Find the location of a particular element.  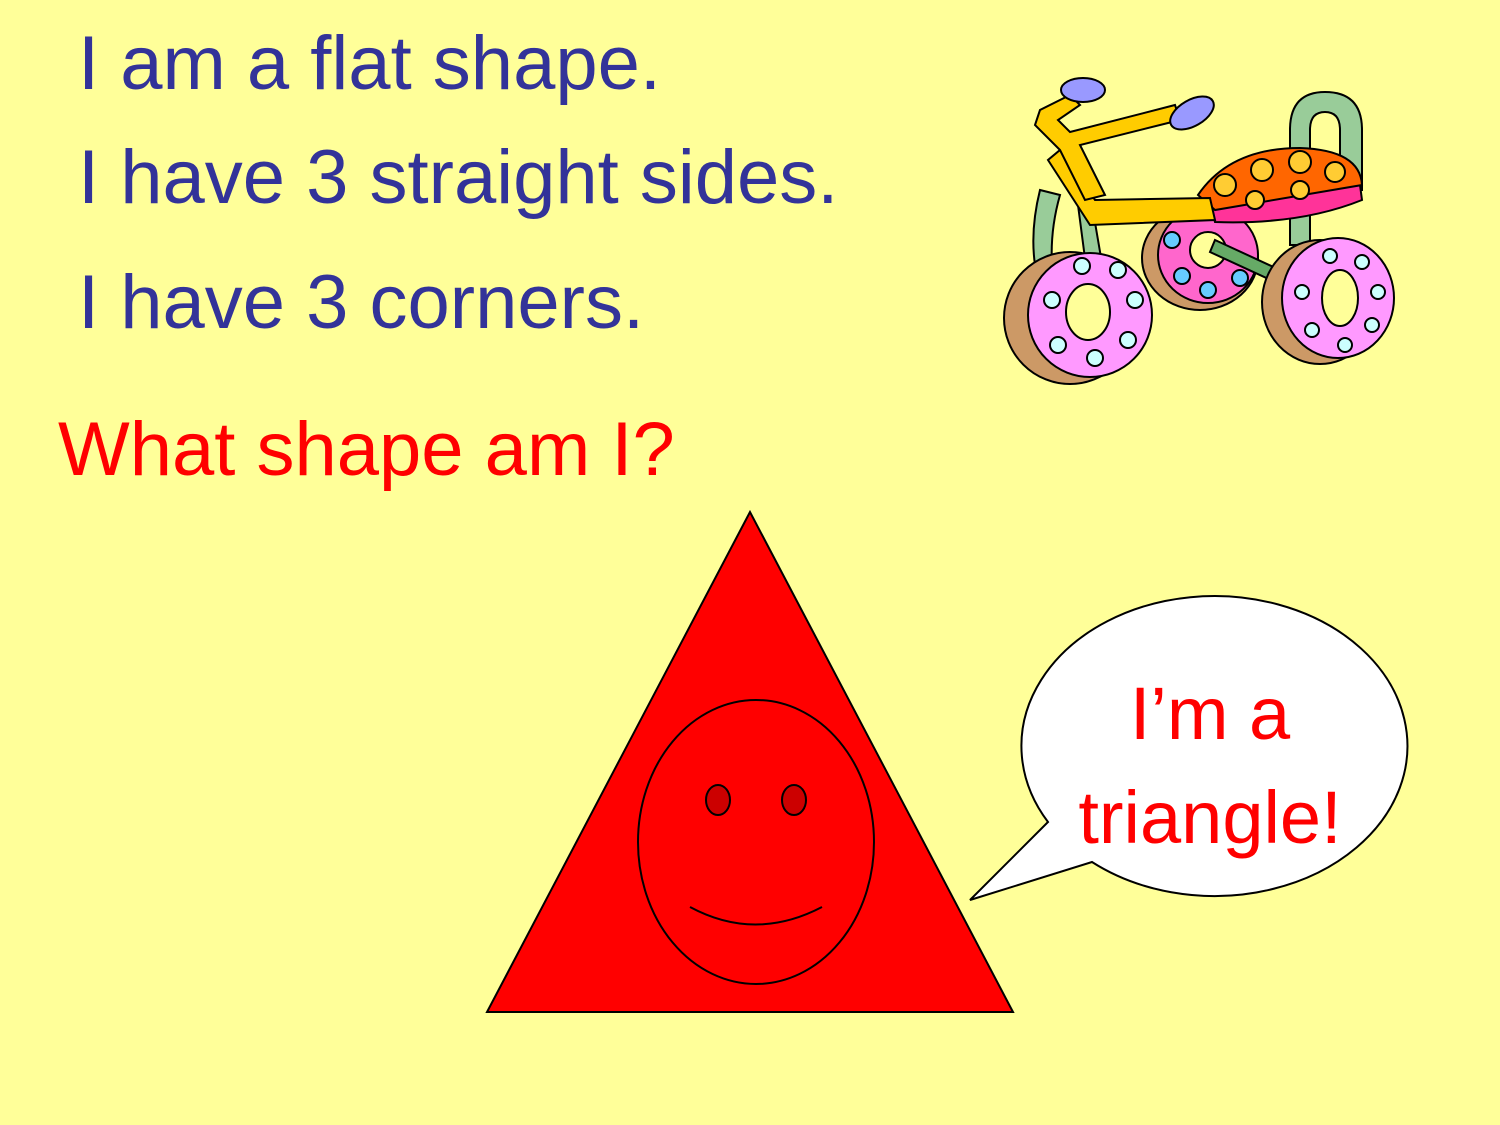

tricycle-icon is located at coordinates (1199, 231).